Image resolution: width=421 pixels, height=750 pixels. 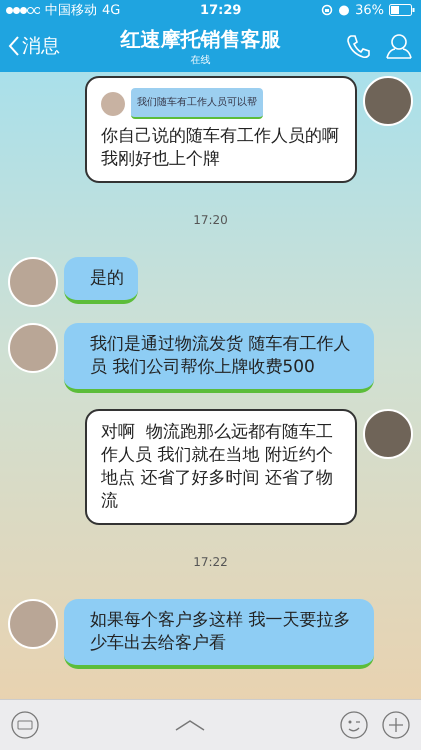 I want to click on lock-rotation-icon, so click(x=327, y=10).